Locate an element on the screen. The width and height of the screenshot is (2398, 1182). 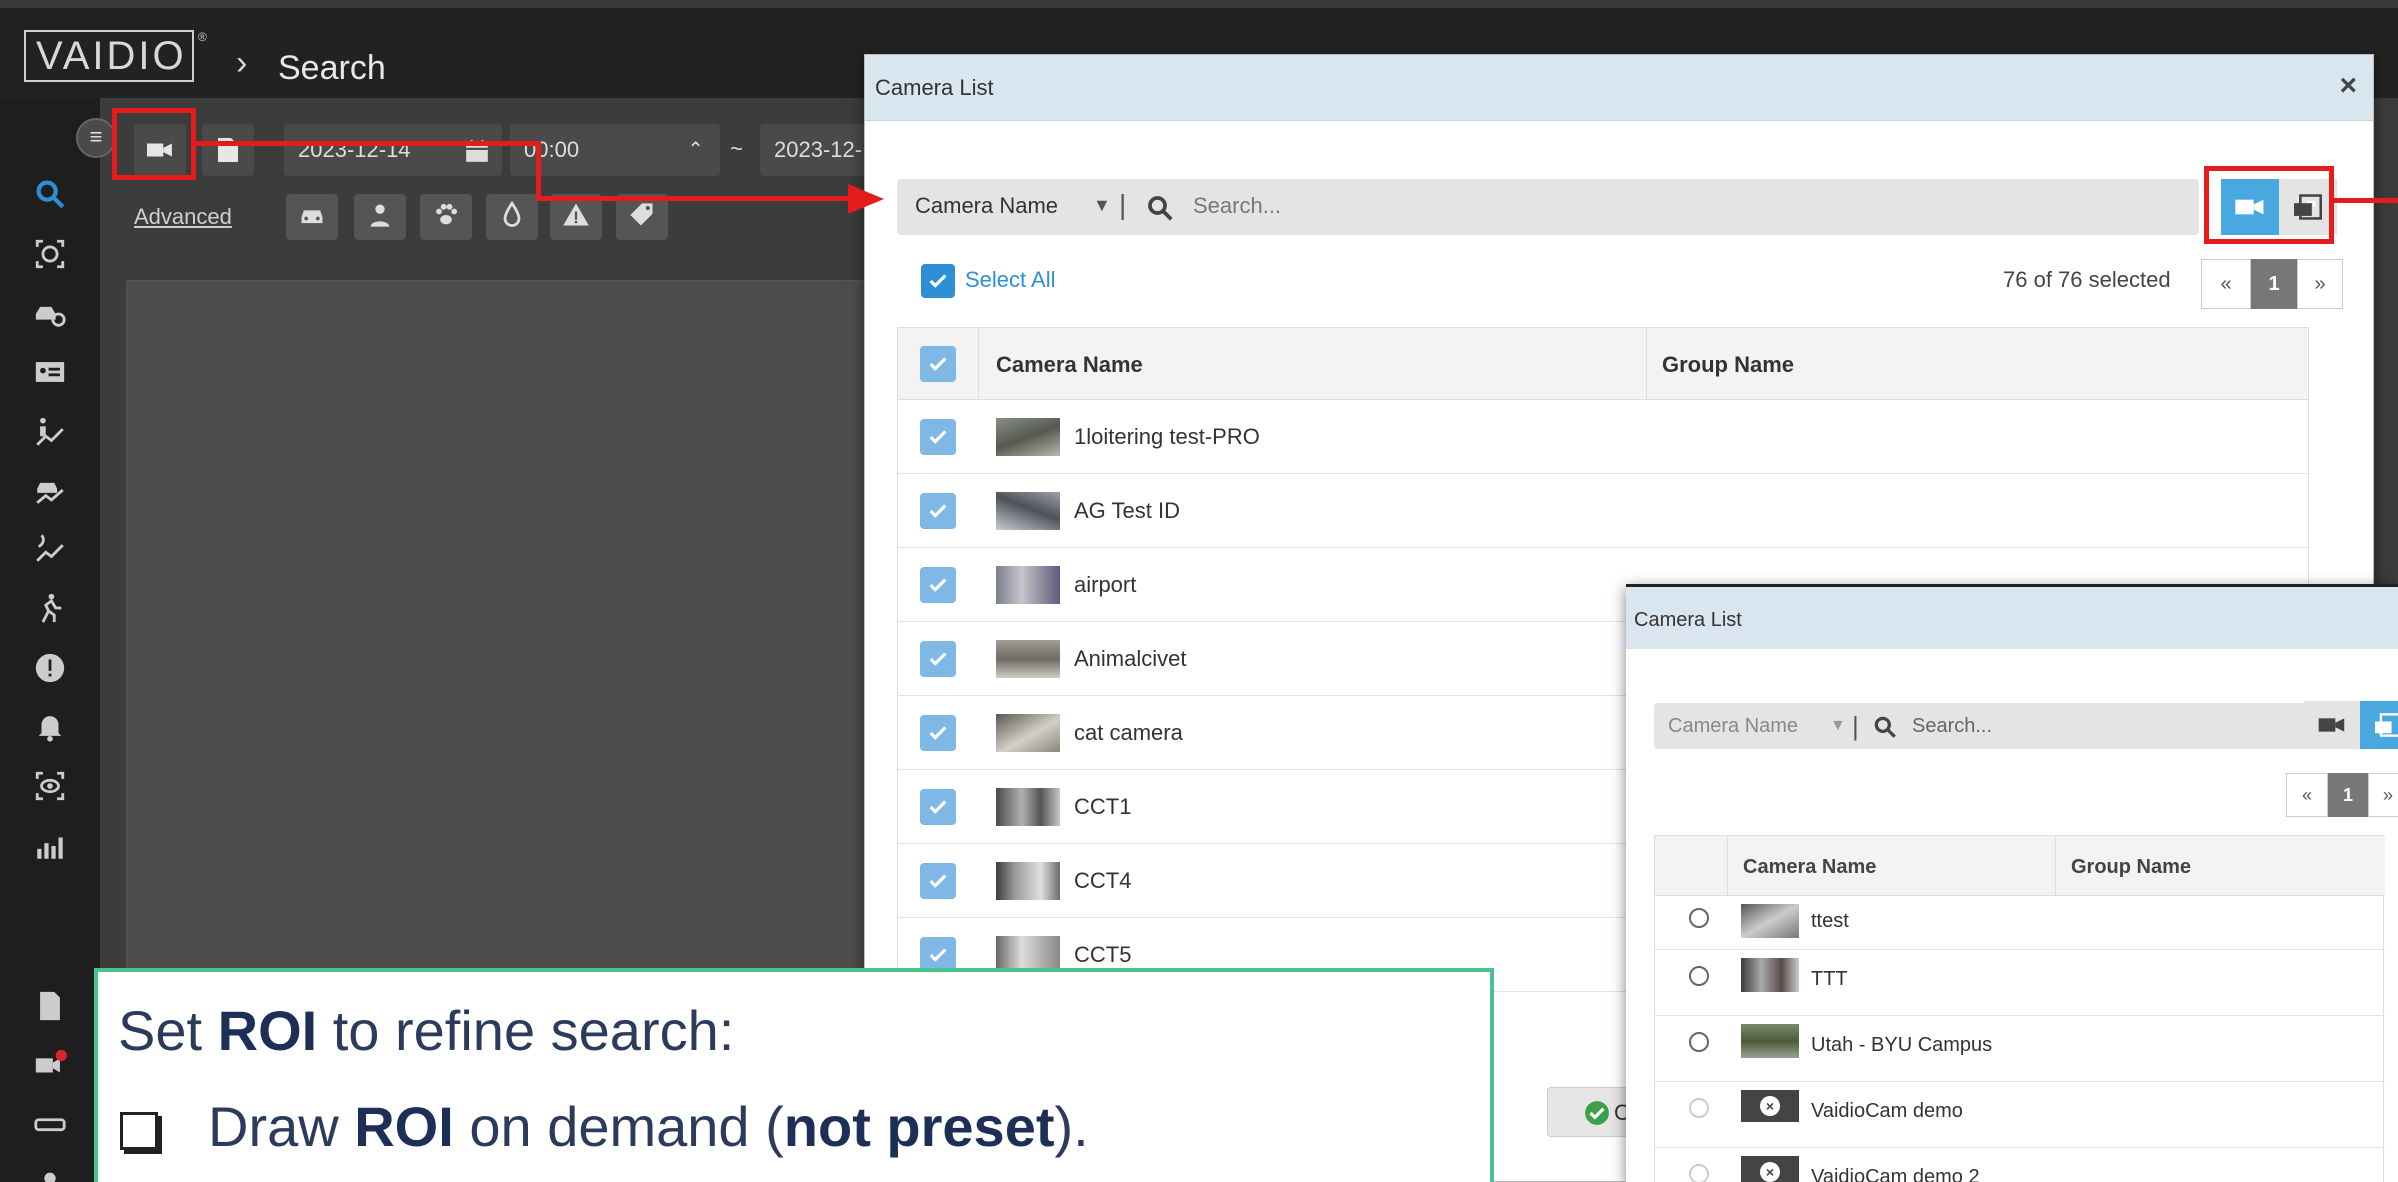
sidebar-face-icon is located at coordinates (50, 254).